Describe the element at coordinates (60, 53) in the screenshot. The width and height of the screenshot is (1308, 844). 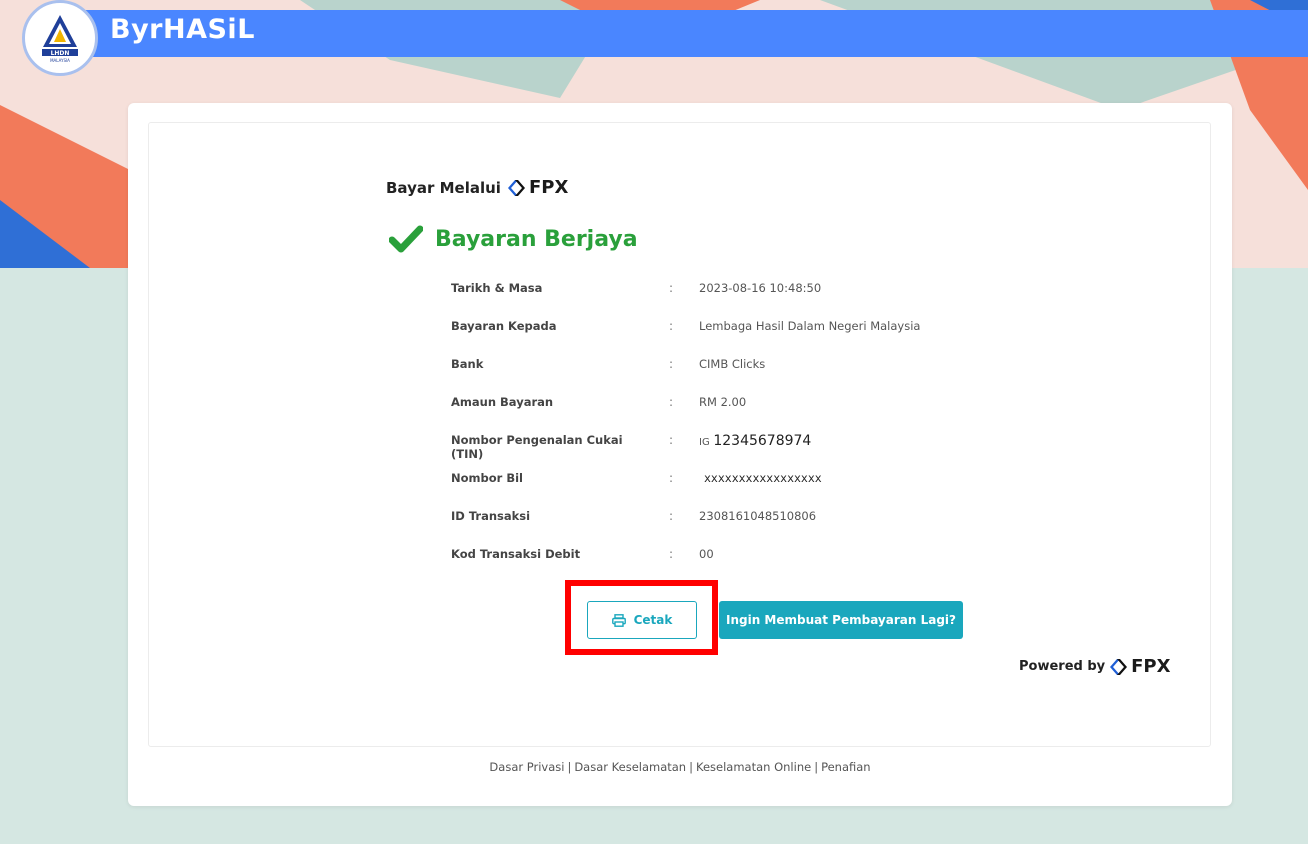
I see `logo-text: LHDN` at that location.